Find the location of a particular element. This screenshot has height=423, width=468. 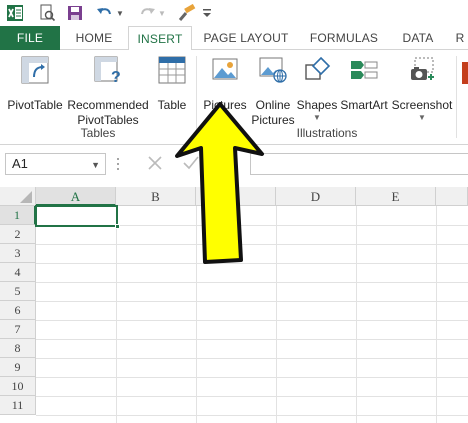

smartart-icon is located at coordinates (364, 70).